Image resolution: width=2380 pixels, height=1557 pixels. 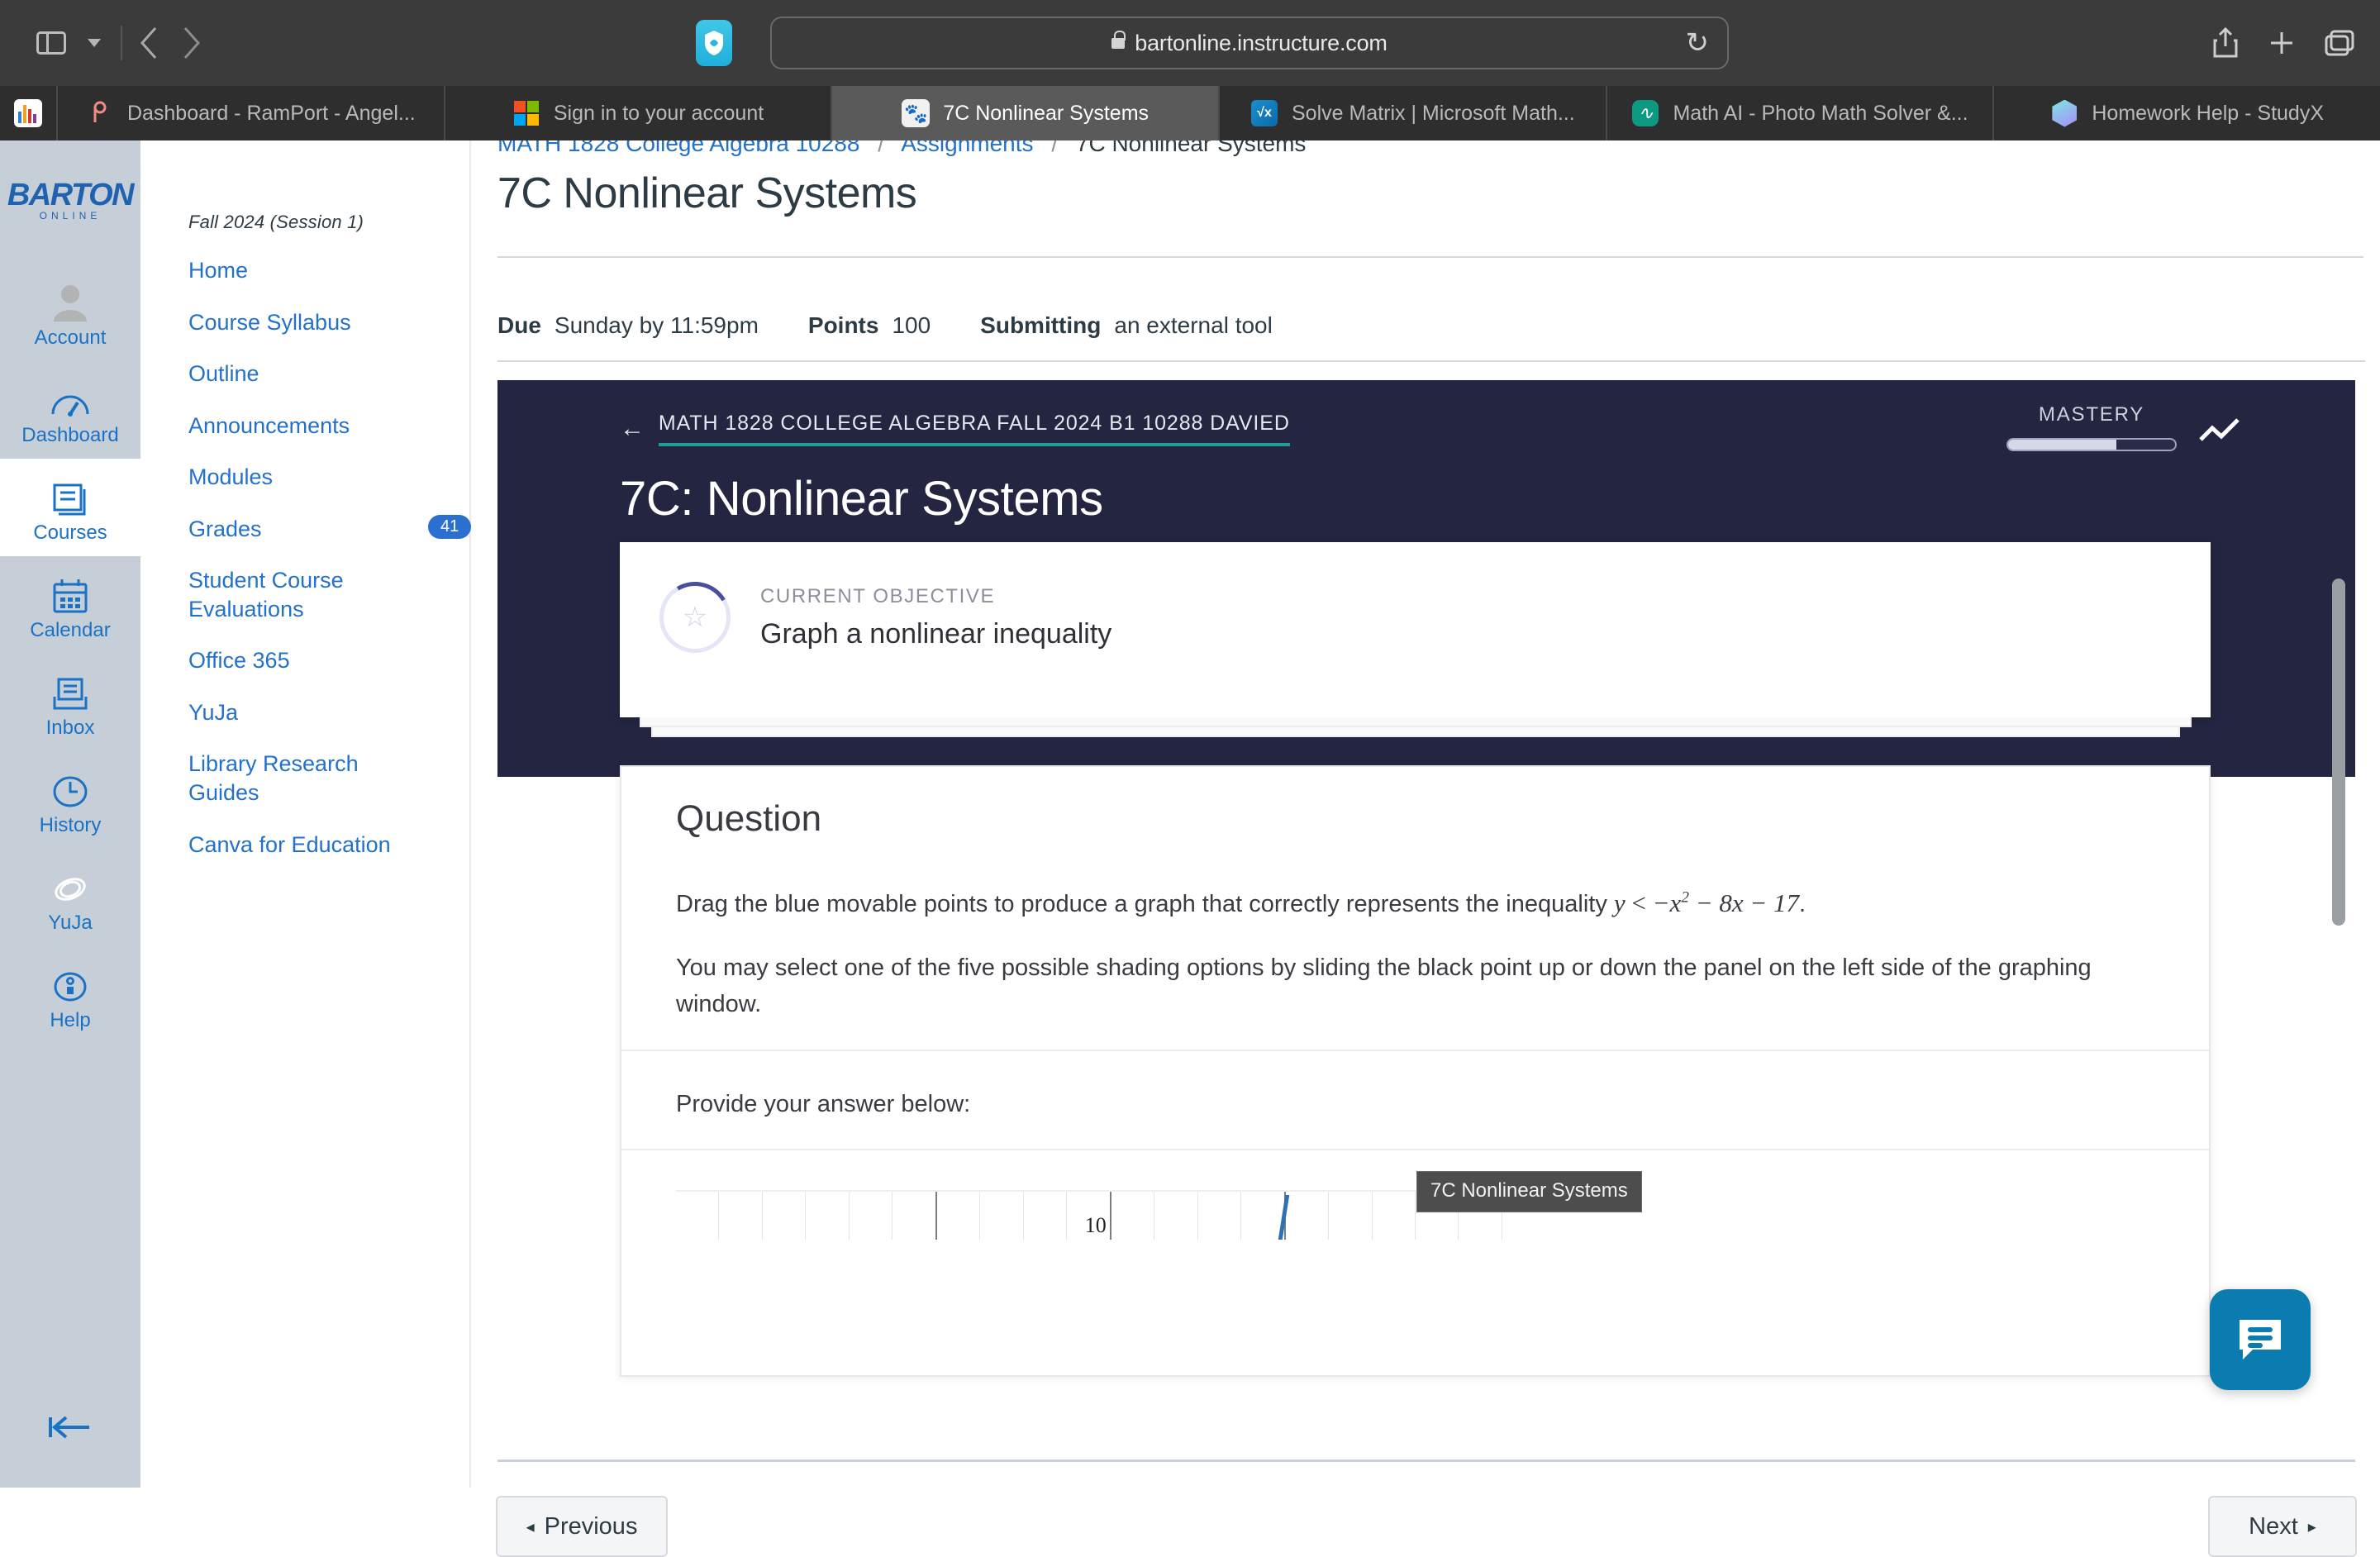 I want to click on mastery-progress-fill, so click(x=2062, y=445).